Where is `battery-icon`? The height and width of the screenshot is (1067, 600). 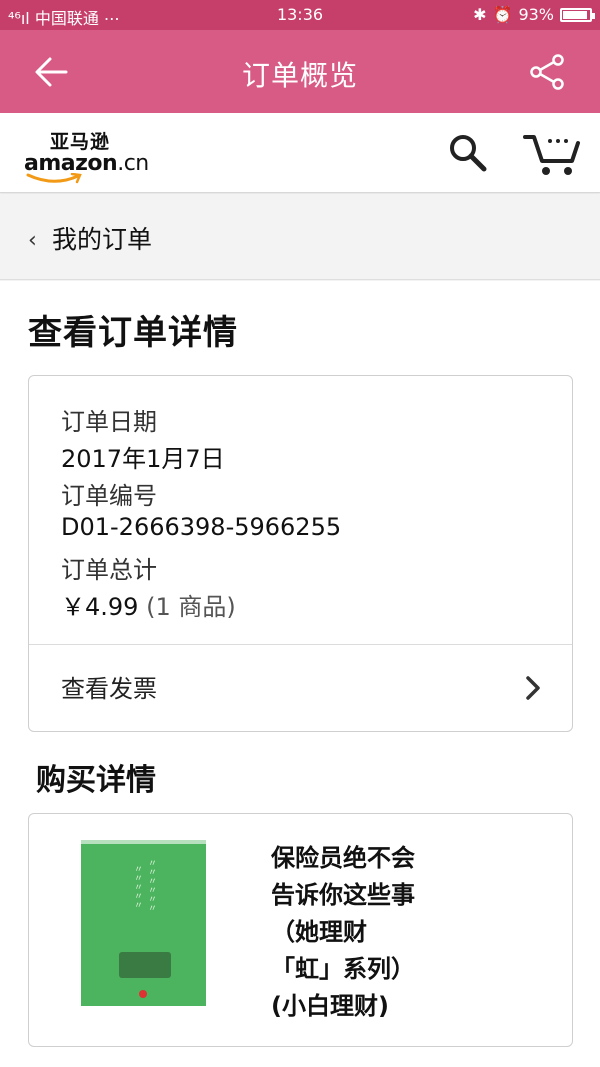 battery-icon is located at coordinates (577, 14).